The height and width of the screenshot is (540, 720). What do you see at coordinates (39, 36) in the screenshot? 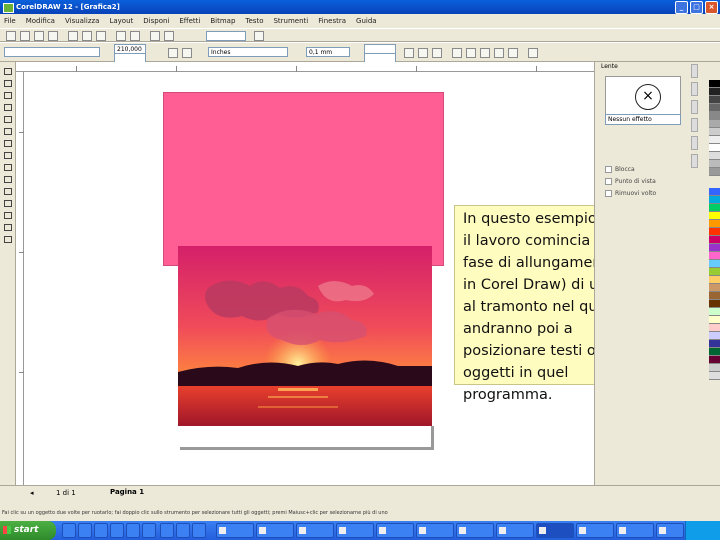
I see `save-icon` at bounding box center [39, 36].